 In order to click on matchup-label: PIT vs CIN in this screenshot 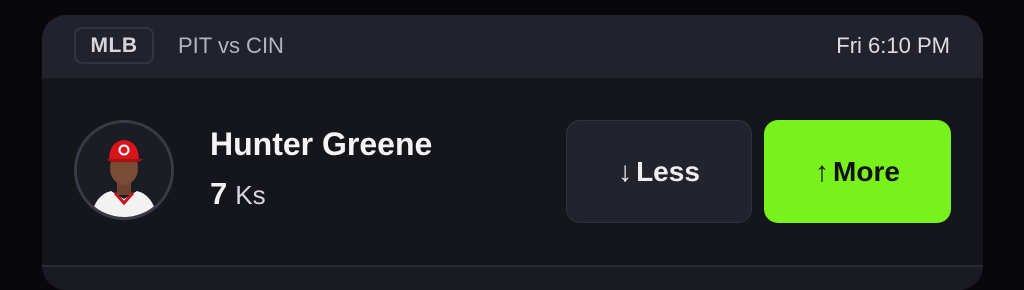, I will do `click(231, 45)`.